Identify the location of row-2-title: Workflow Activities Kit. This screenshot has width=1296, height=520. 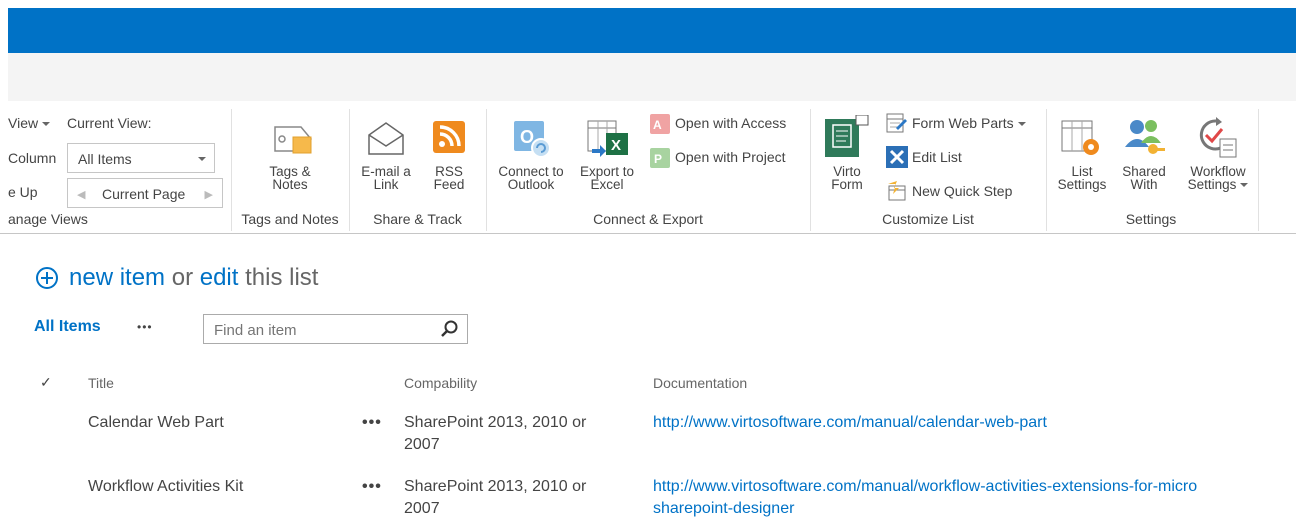
(165, 487).